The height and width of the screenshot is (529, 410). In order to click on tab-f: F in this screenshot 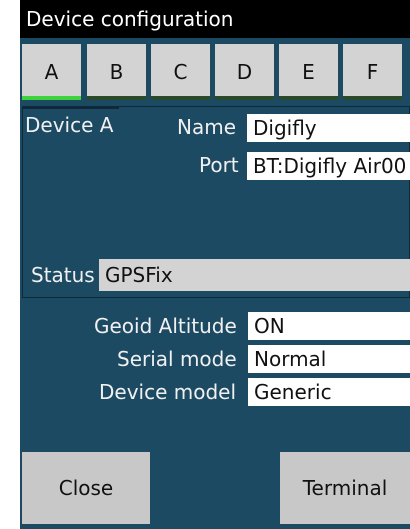, I will do `click(372, 72)`.